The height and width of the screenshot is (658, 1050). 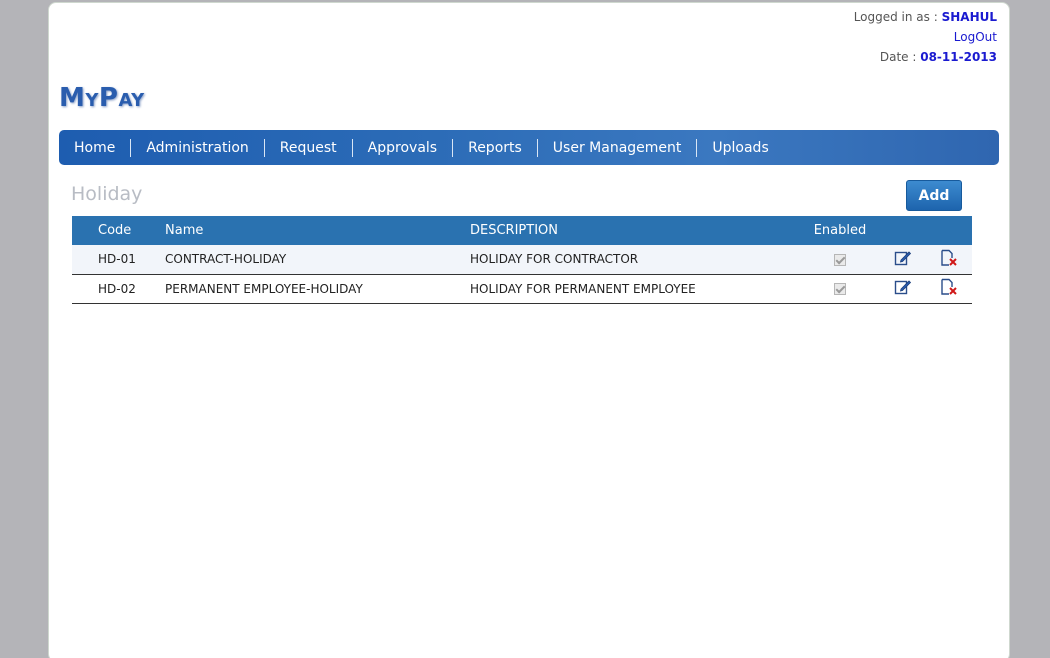 What do you see at coordinates (197, 148) in the screenshot?
I see `nav-administration: Administration` at bounding box center [197, 148].